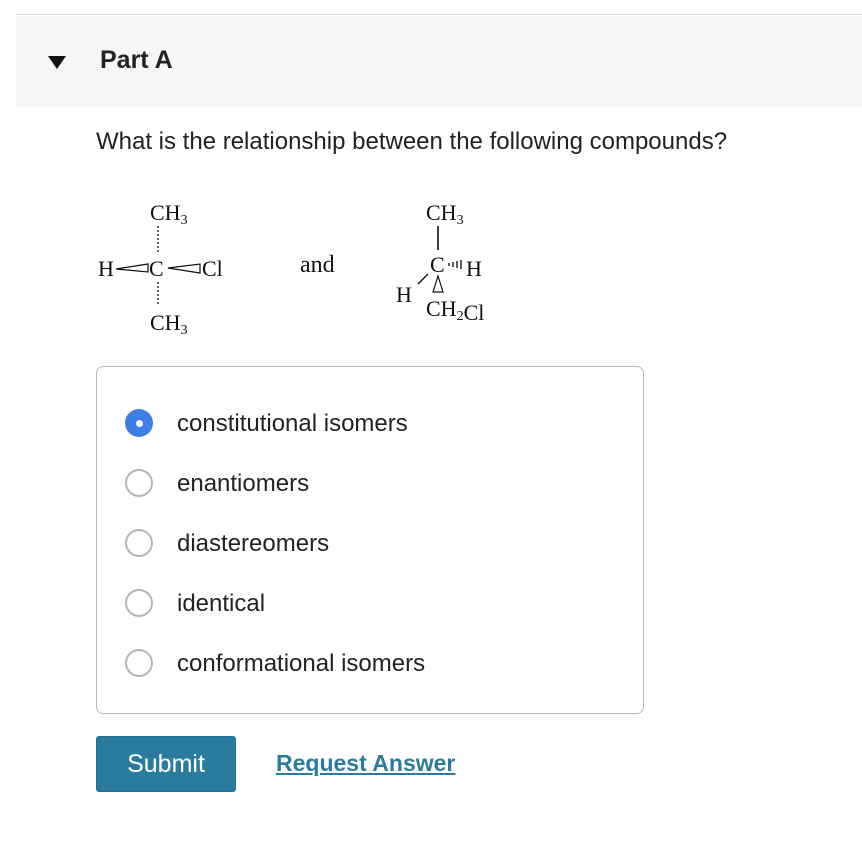 This screenshot has height=864, width=862. I want to click on option-enantiomers: enantiomers, so click(375, 485).